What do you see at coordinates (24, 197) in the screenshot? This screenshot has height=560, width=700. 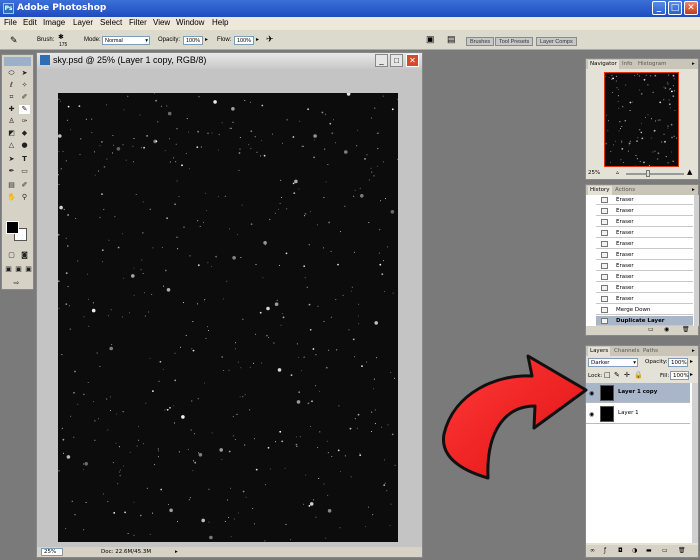 I see `zoom-icon: ⚲` at bounding box center [24, 197].